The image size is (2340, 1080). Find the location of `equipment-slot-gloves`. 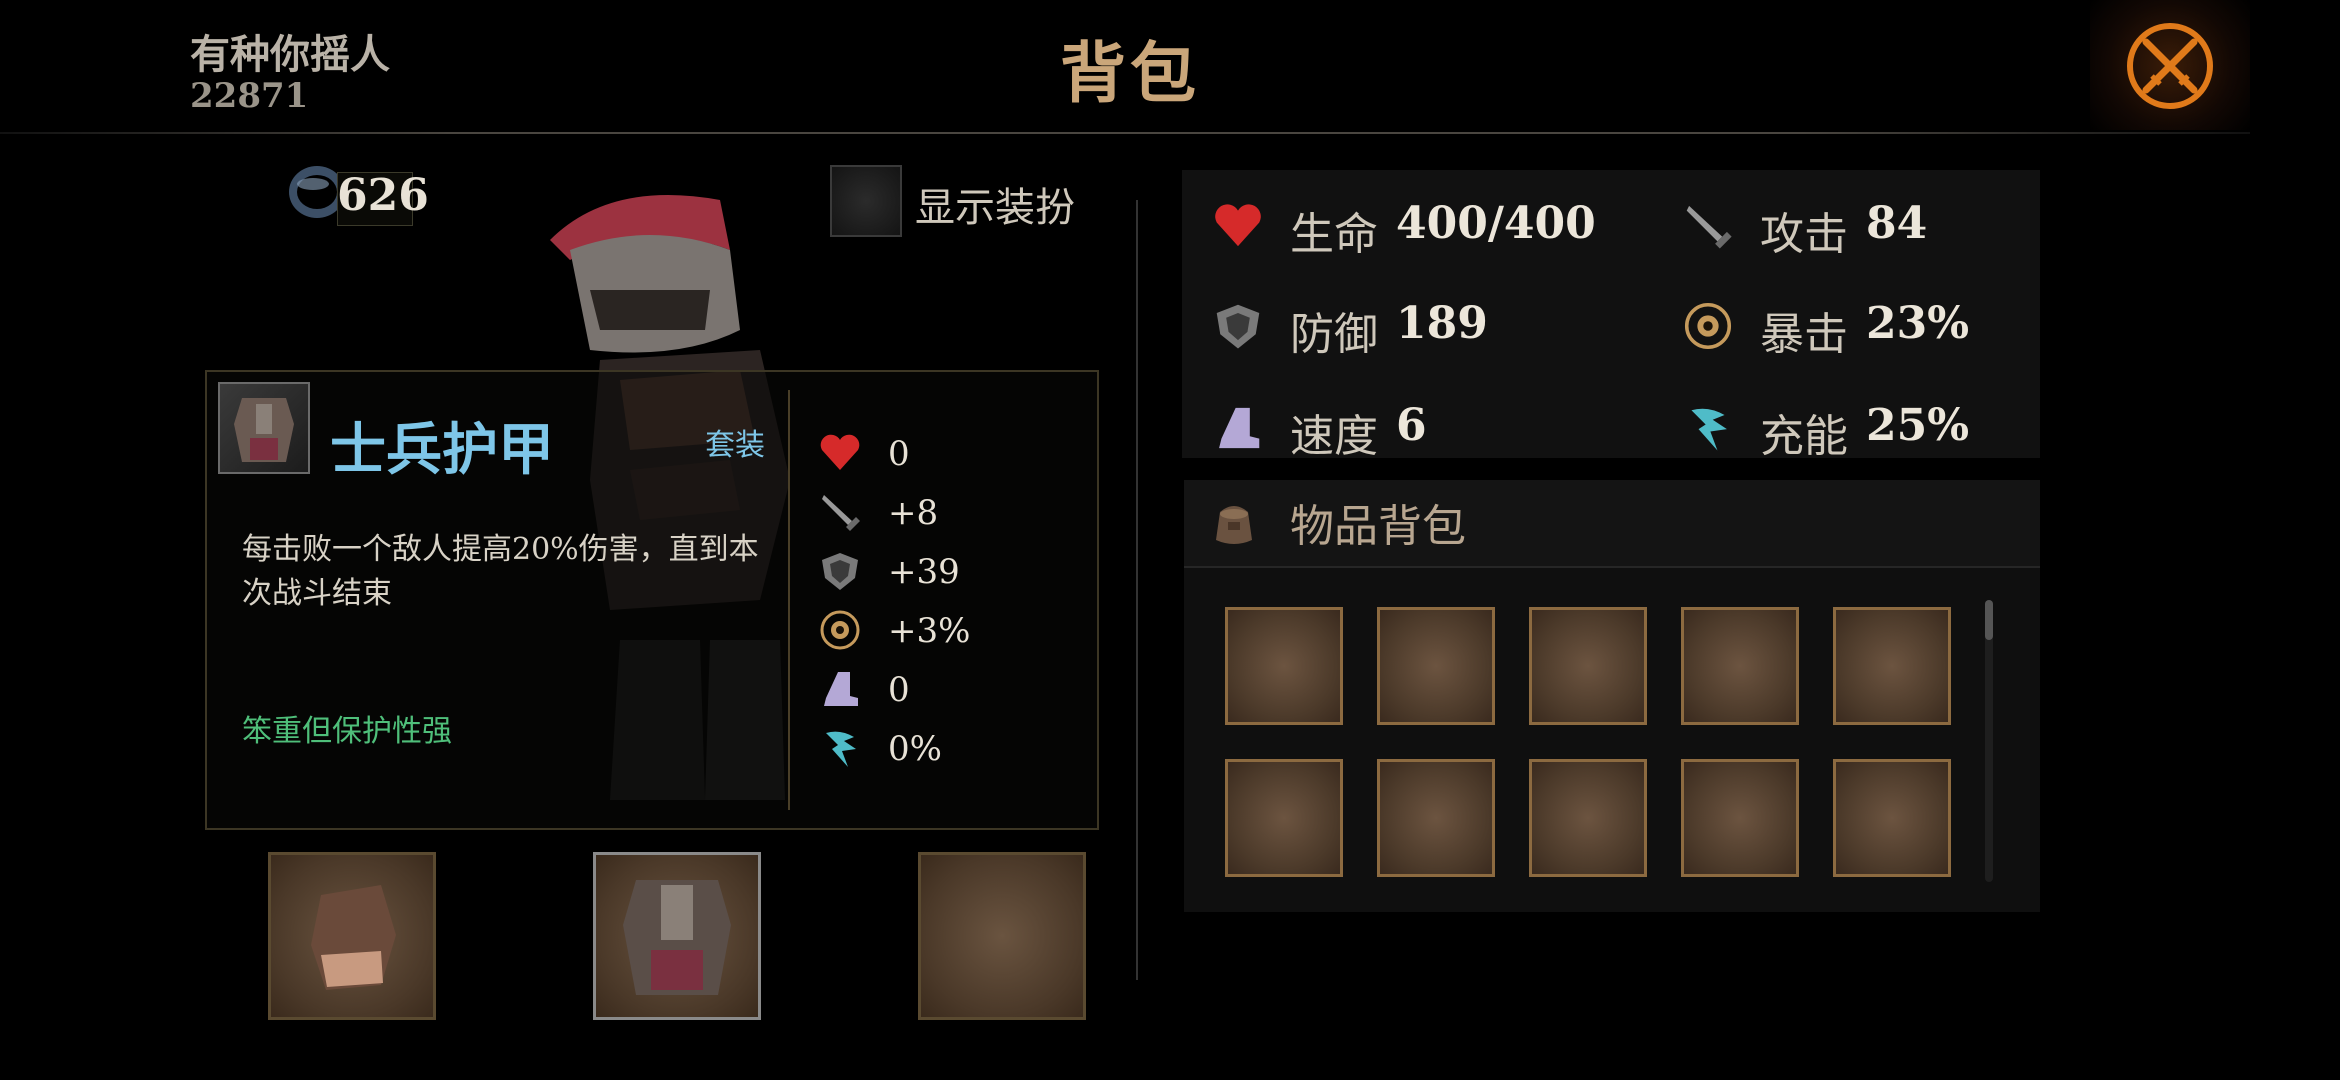

equipment-slot-gloves is located at coordinates (352, 936).